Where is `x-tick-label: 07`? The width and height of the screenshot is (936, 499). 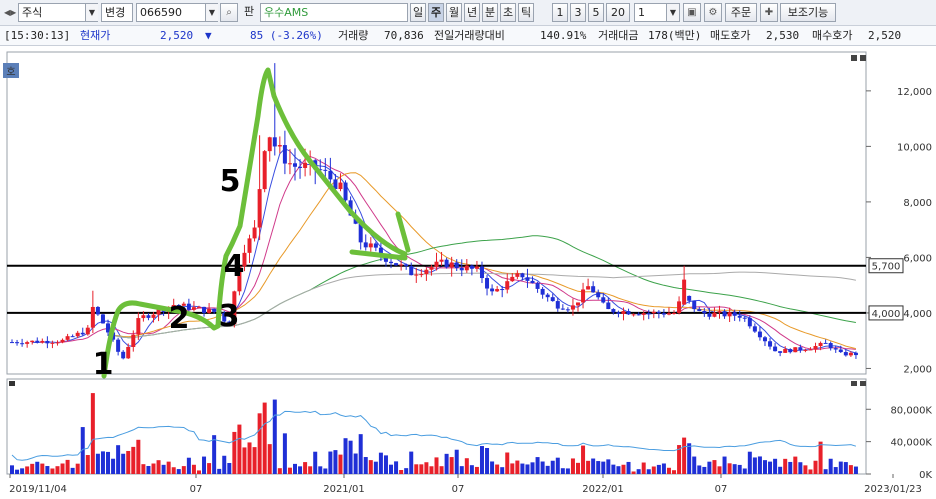
x-tick-label: 07 is located at coordinates (721, 489).